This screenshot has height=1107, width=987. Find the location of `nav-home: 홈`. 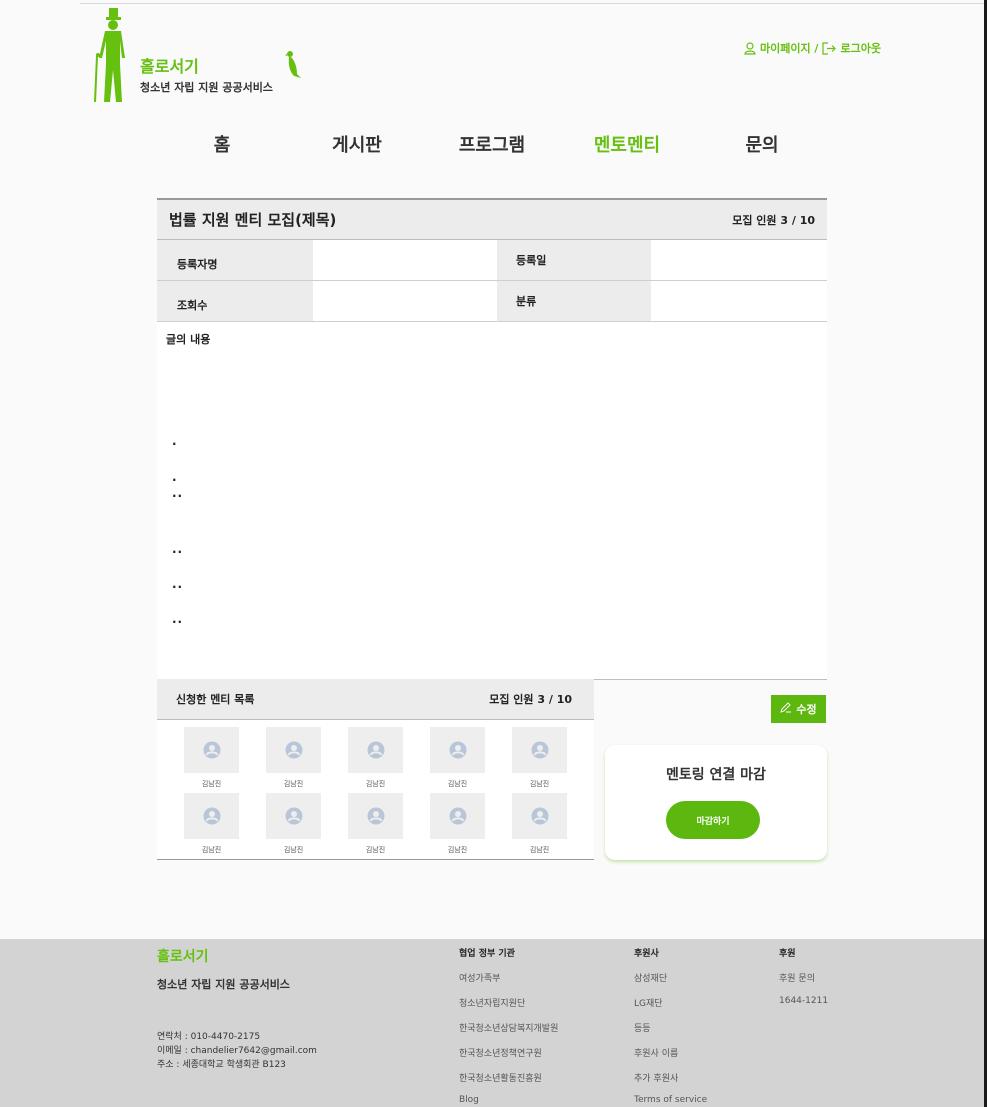

nav-home: 홈 is located at coordinates (222, 144).